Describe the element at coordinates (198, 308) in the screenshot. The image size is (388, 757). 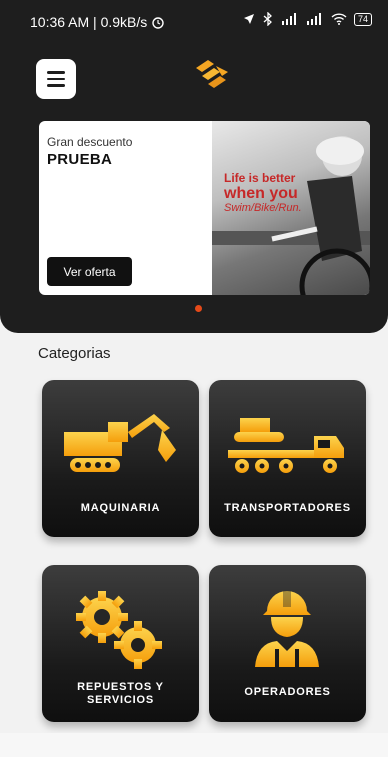
I see `carousel-indicator-dot` at that location.